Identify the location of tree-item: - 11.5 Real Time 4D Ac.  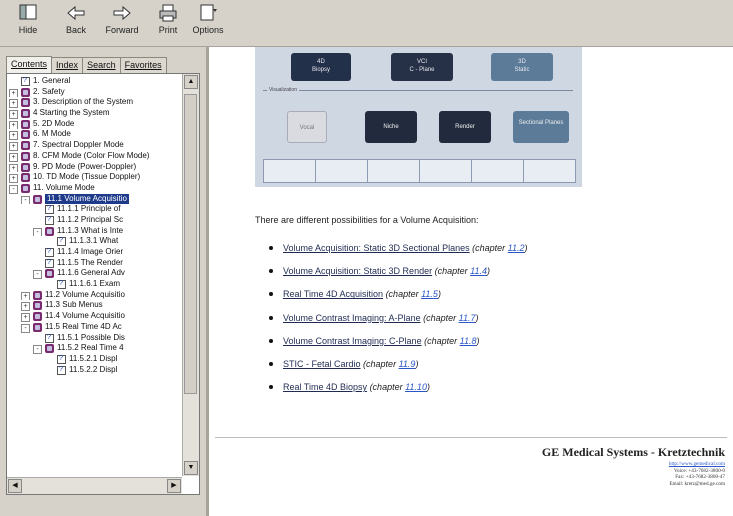
(94, 327).